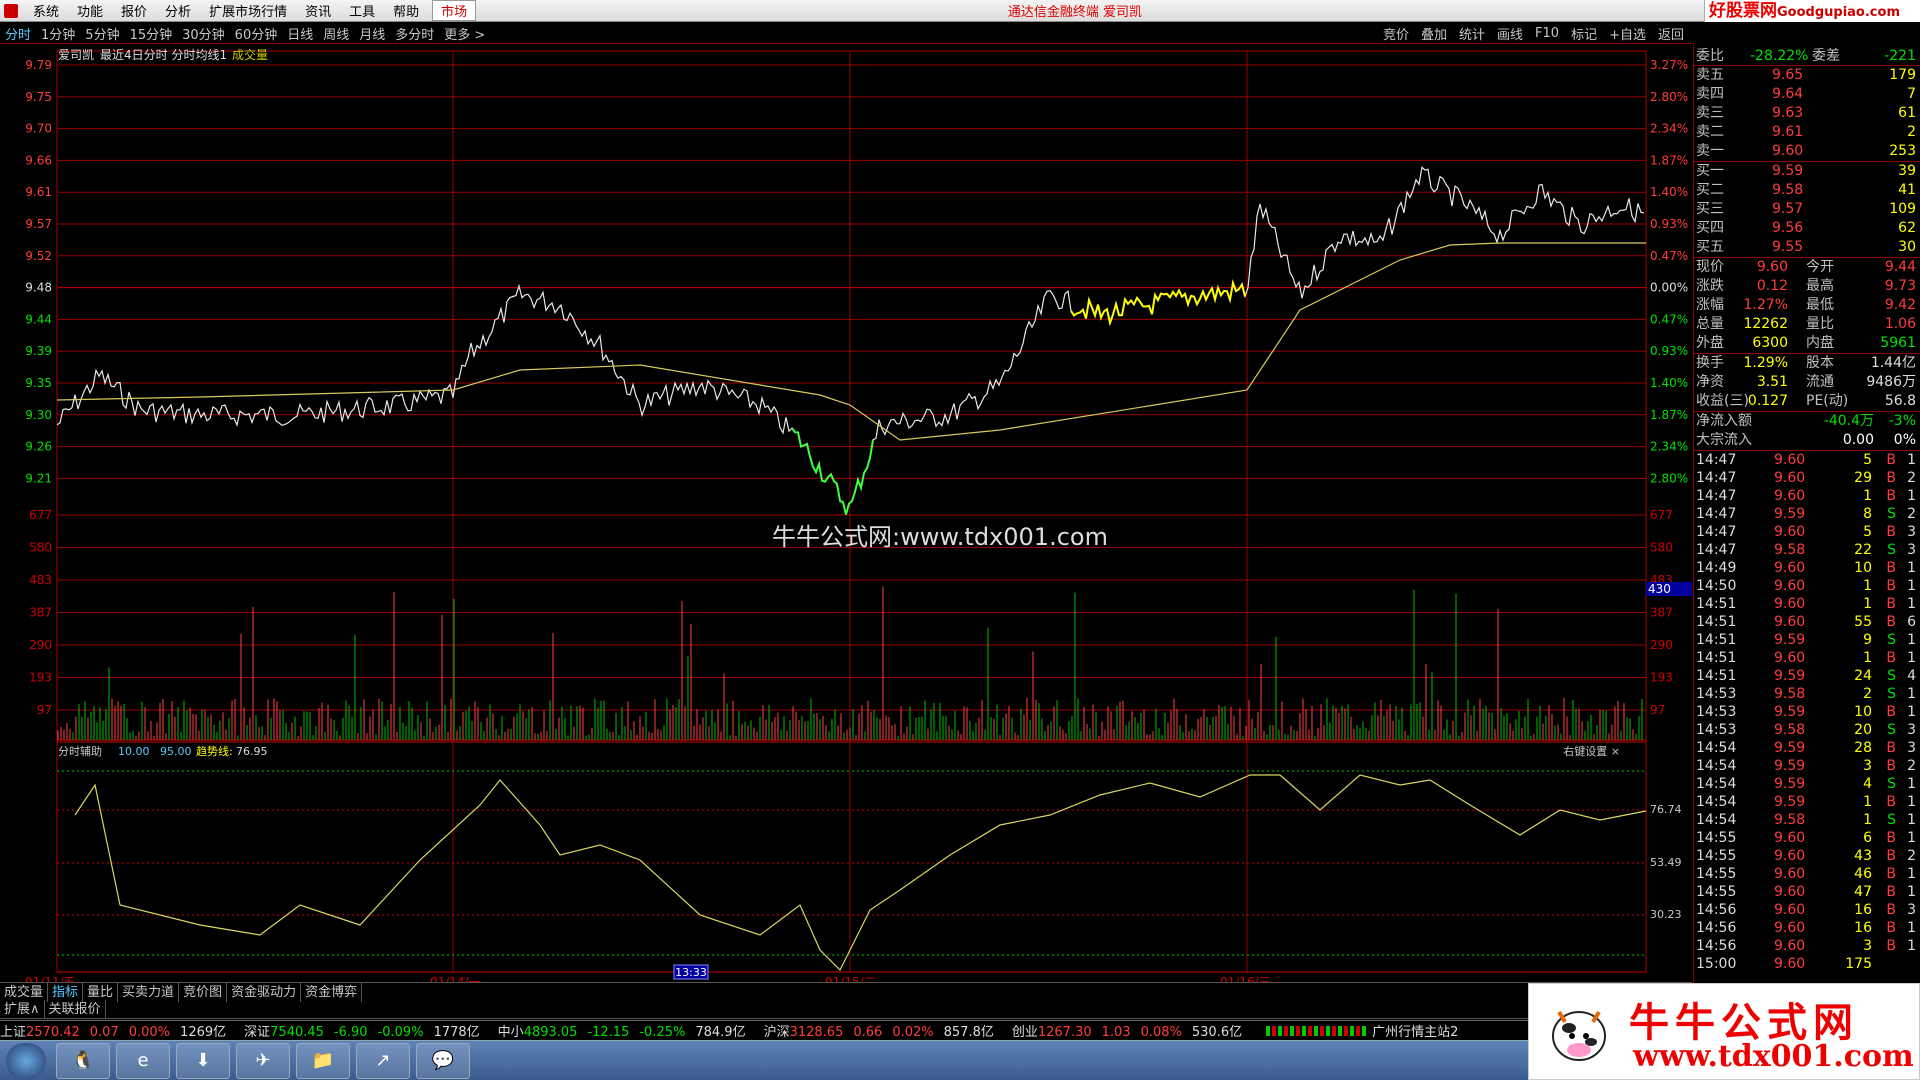 The image size is (1920, 1080). I want to click on stats-value-a: 12262, so click(1765, 324).